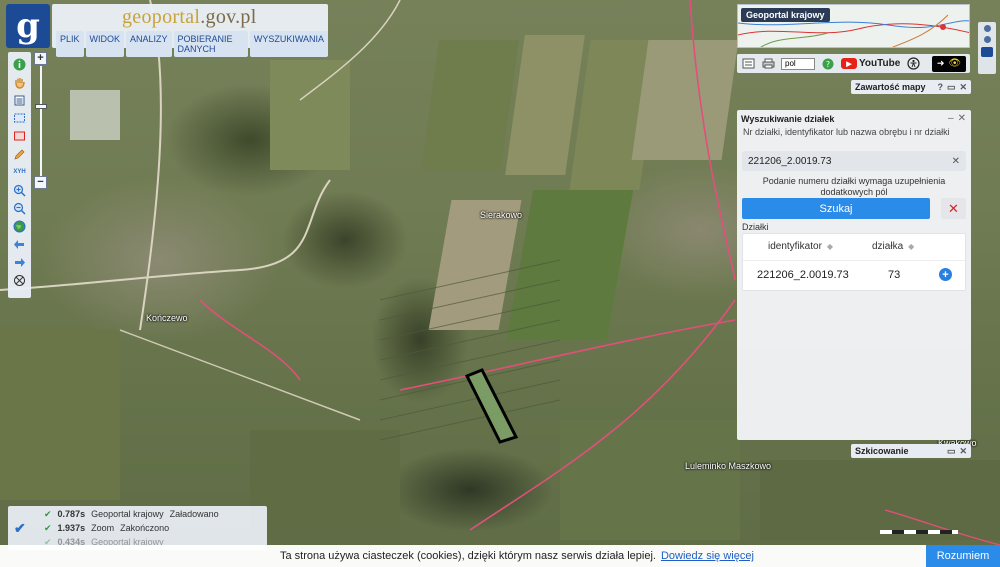  Describe the element at coordinates (161, 17) in the screenshot. I see `site-title-main: geoportal` at that location.